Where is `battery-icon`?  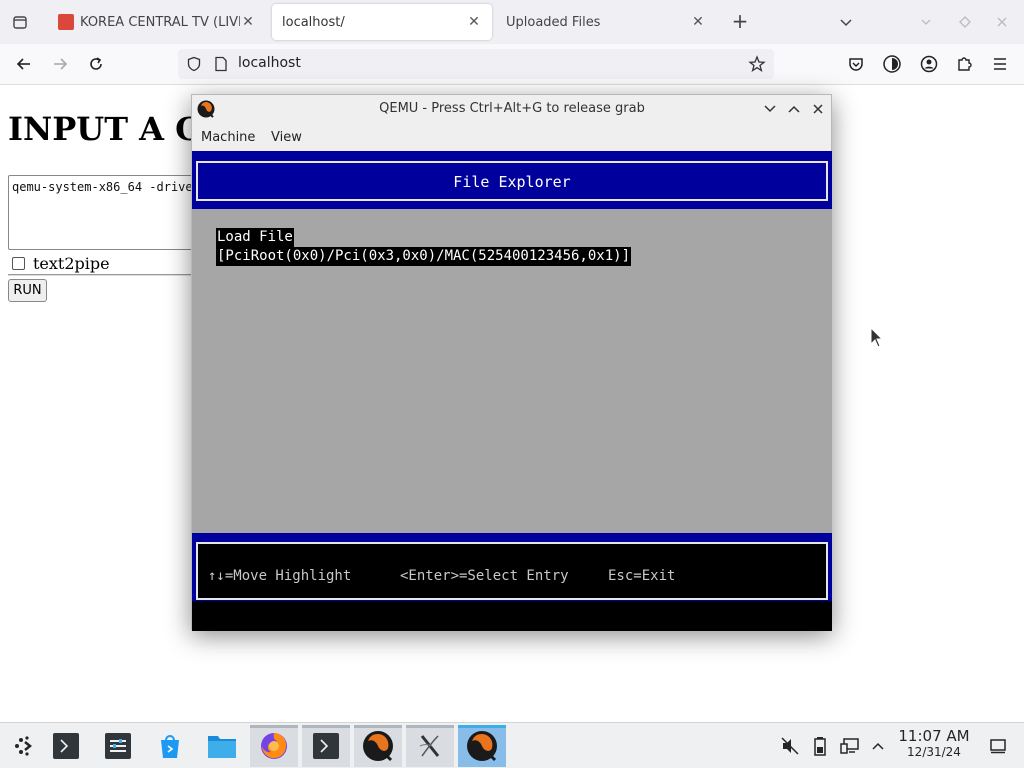
battery-icon is located at coordinates (820, 746).